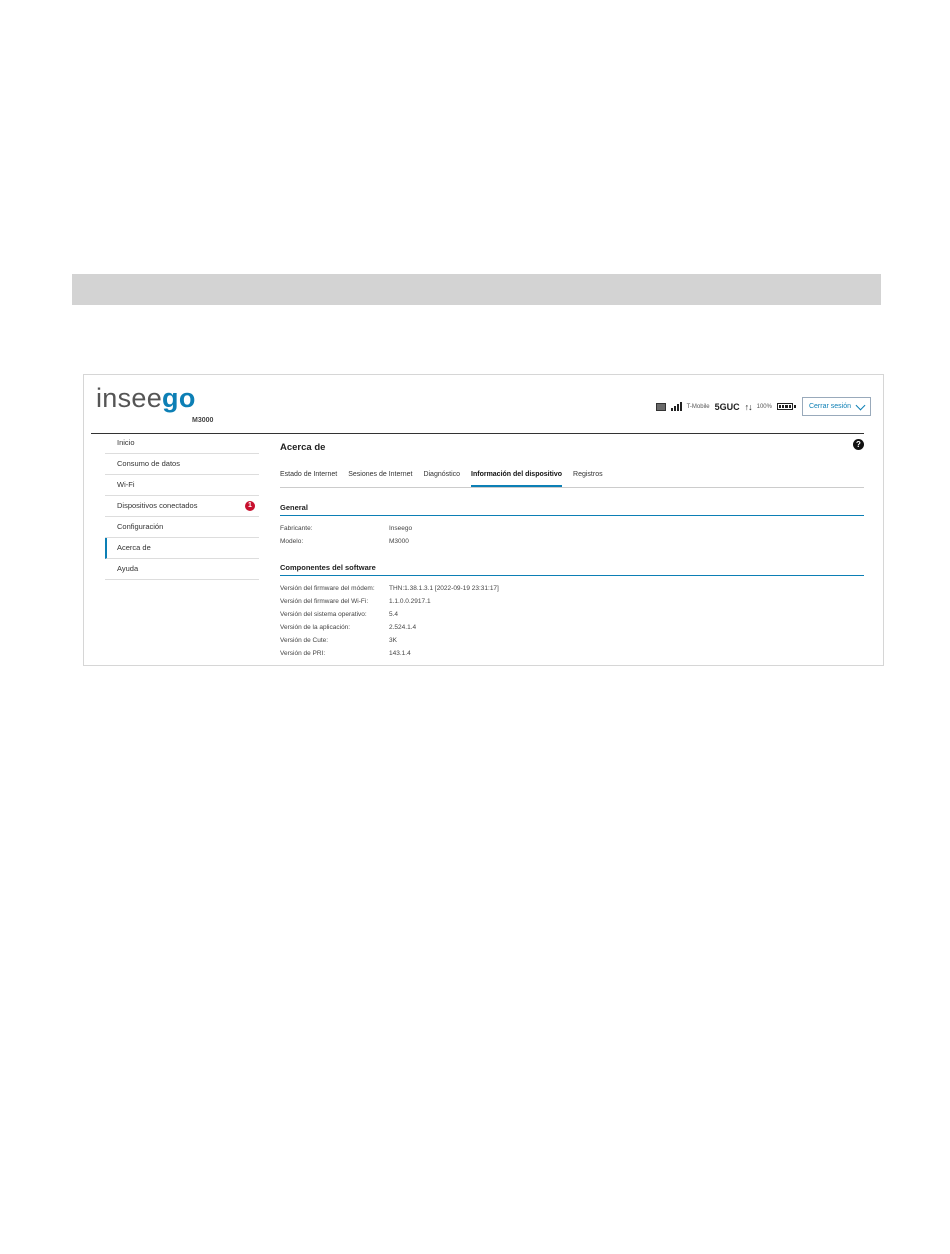  What do you see at coordinates (250, 506) in the screenshot?
I see `alert-badge: 1` at bounding box center [250, 506].